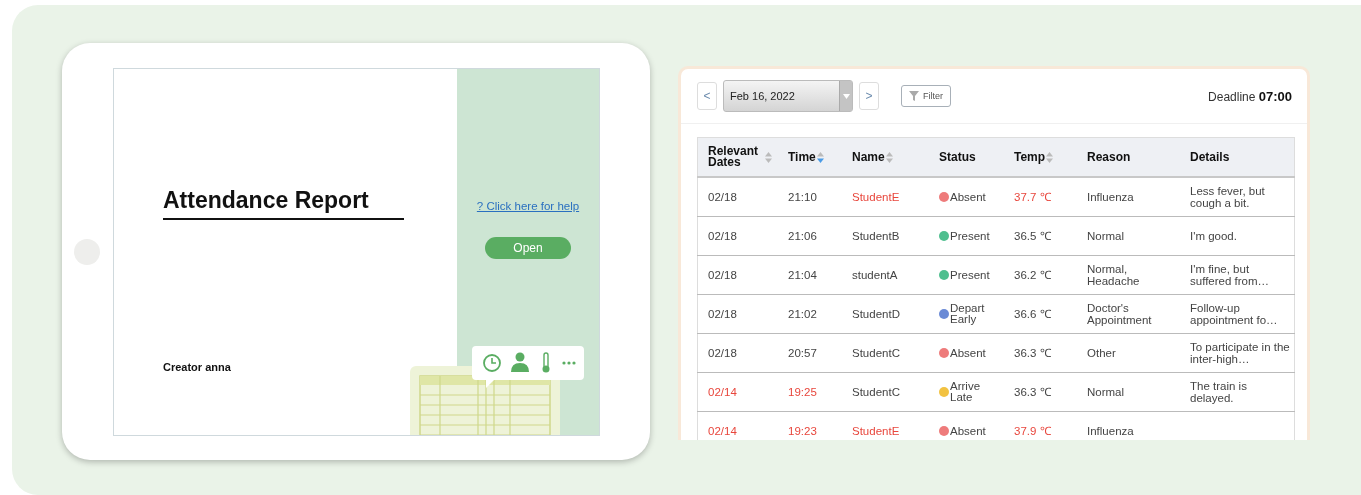  I want to click on column-header: Time, so click(810, 157).